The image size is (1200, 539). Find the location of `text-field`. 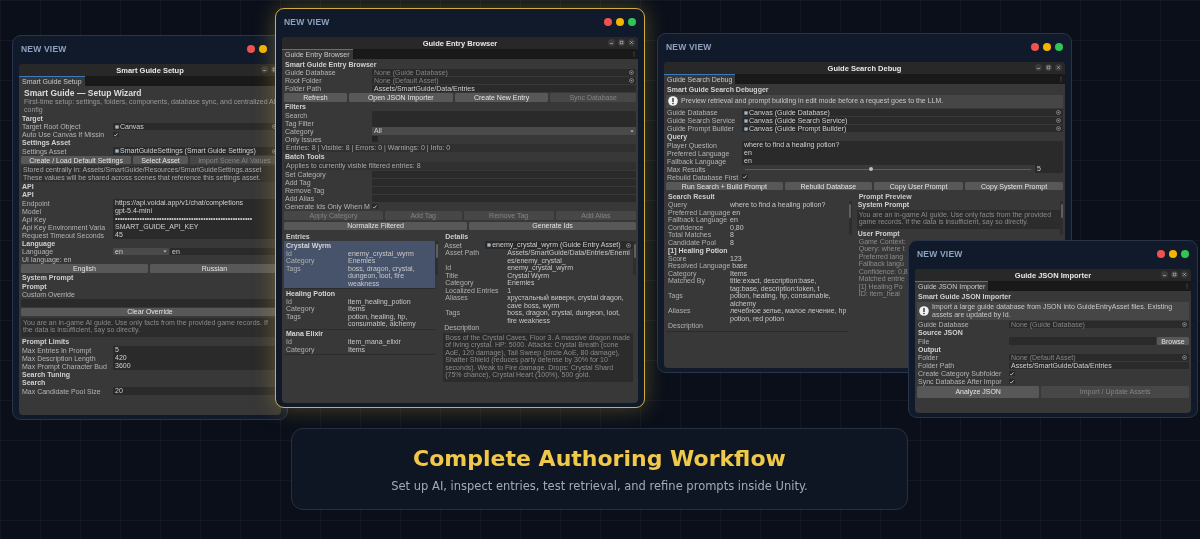

text-field is located at coordinates (504, 123).